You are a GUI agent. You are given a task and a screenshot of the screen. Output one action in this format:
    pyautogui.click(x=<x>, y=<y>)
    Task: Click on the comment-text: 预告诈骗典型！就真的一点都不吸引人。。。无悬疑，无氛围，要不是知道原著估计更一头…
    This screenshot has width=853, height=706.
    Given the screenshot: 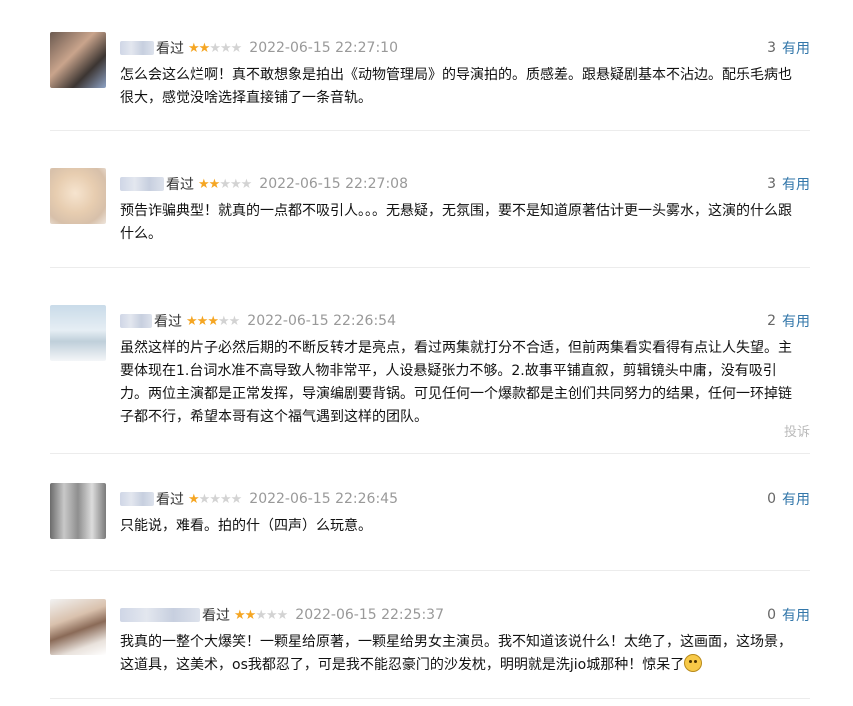 What is the action you would take?
    pyautogui.click(x=456, y=222)
    